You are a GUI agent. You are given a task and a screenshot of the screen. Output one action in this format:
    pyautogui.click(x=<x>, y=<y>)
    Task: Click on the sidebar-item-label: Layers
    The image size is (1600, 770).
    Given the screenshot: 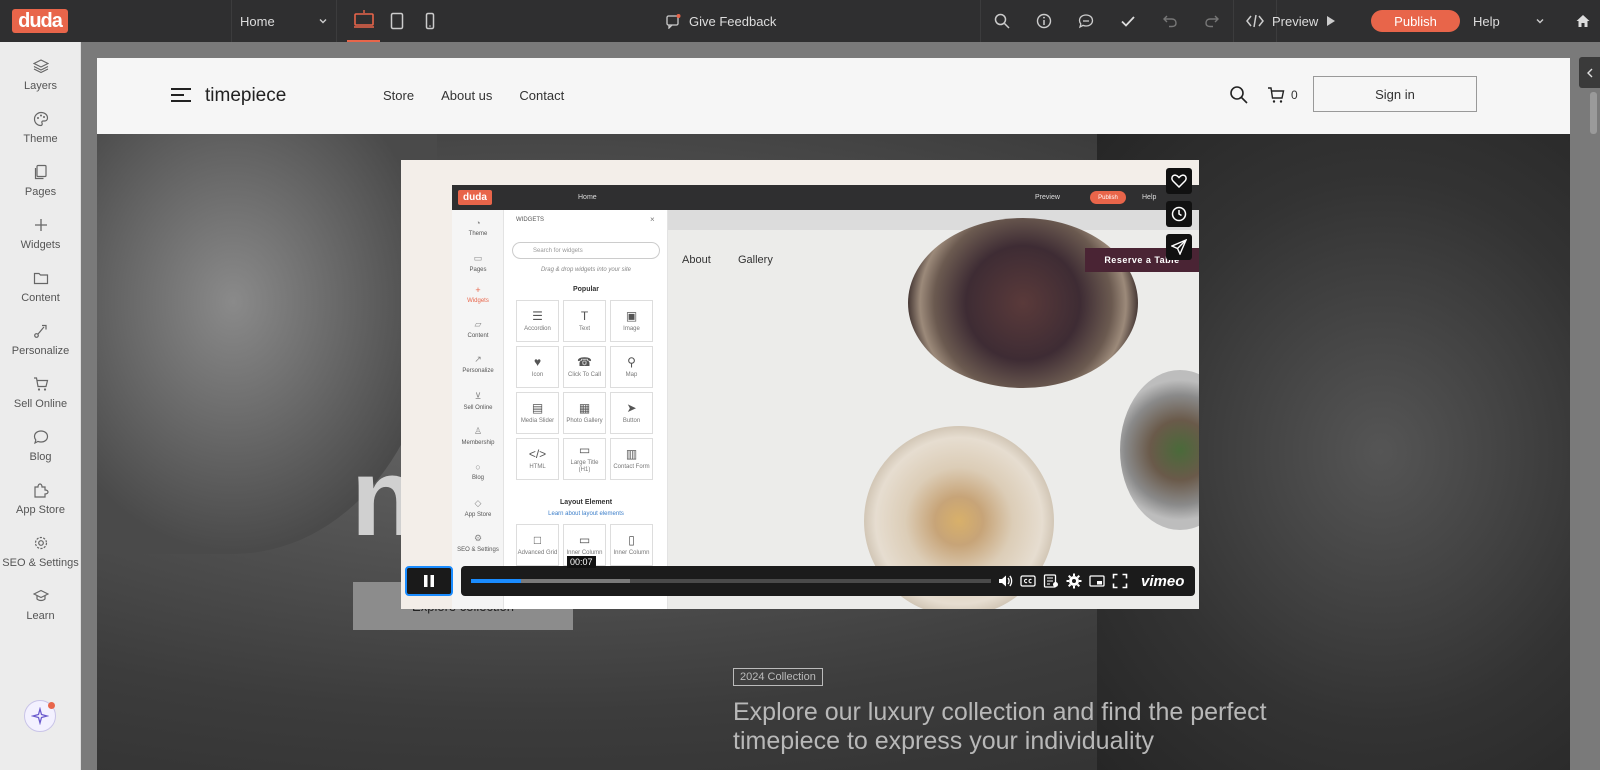 What is the action you would take?
    pyautogui.click(x=40, y=86)
    